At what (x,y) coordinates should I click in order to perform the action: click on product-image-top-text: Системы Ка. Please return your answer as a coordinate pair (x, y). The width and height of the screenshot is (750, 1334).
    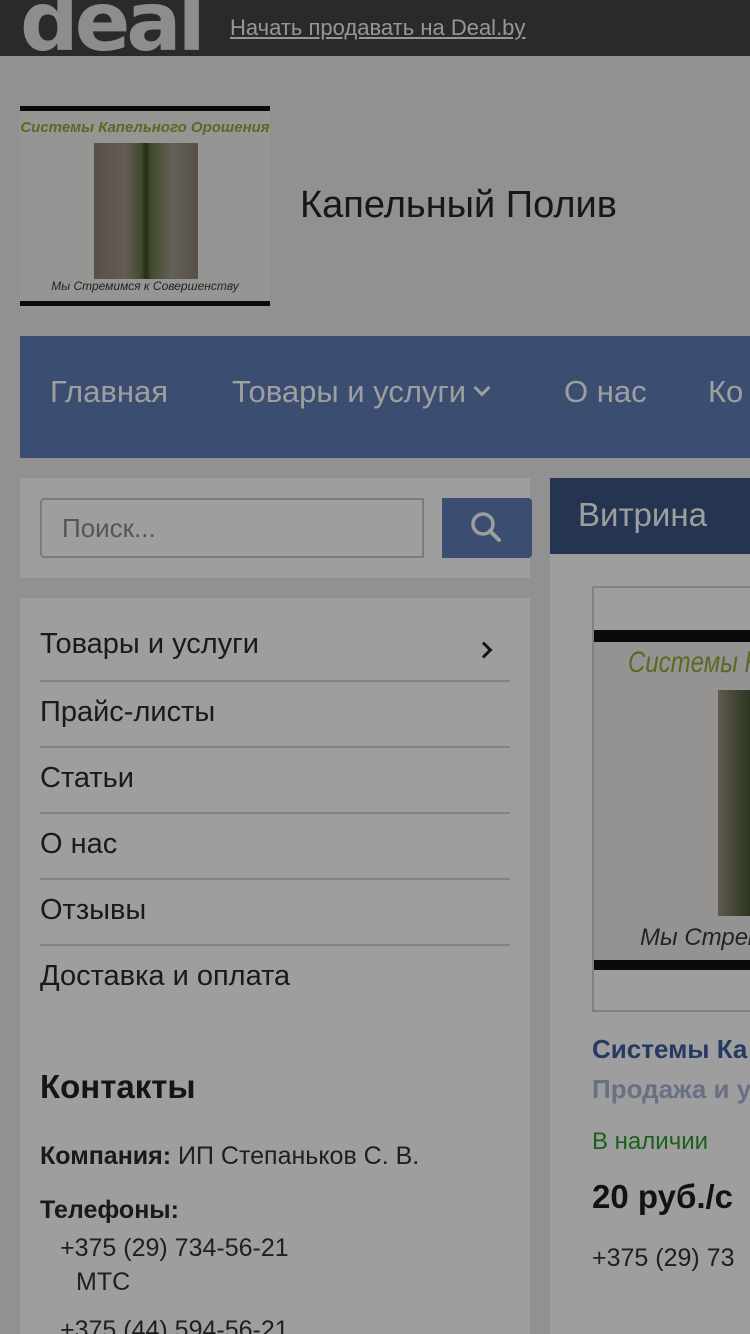
    Looking at the image, I should click on (689, 662).